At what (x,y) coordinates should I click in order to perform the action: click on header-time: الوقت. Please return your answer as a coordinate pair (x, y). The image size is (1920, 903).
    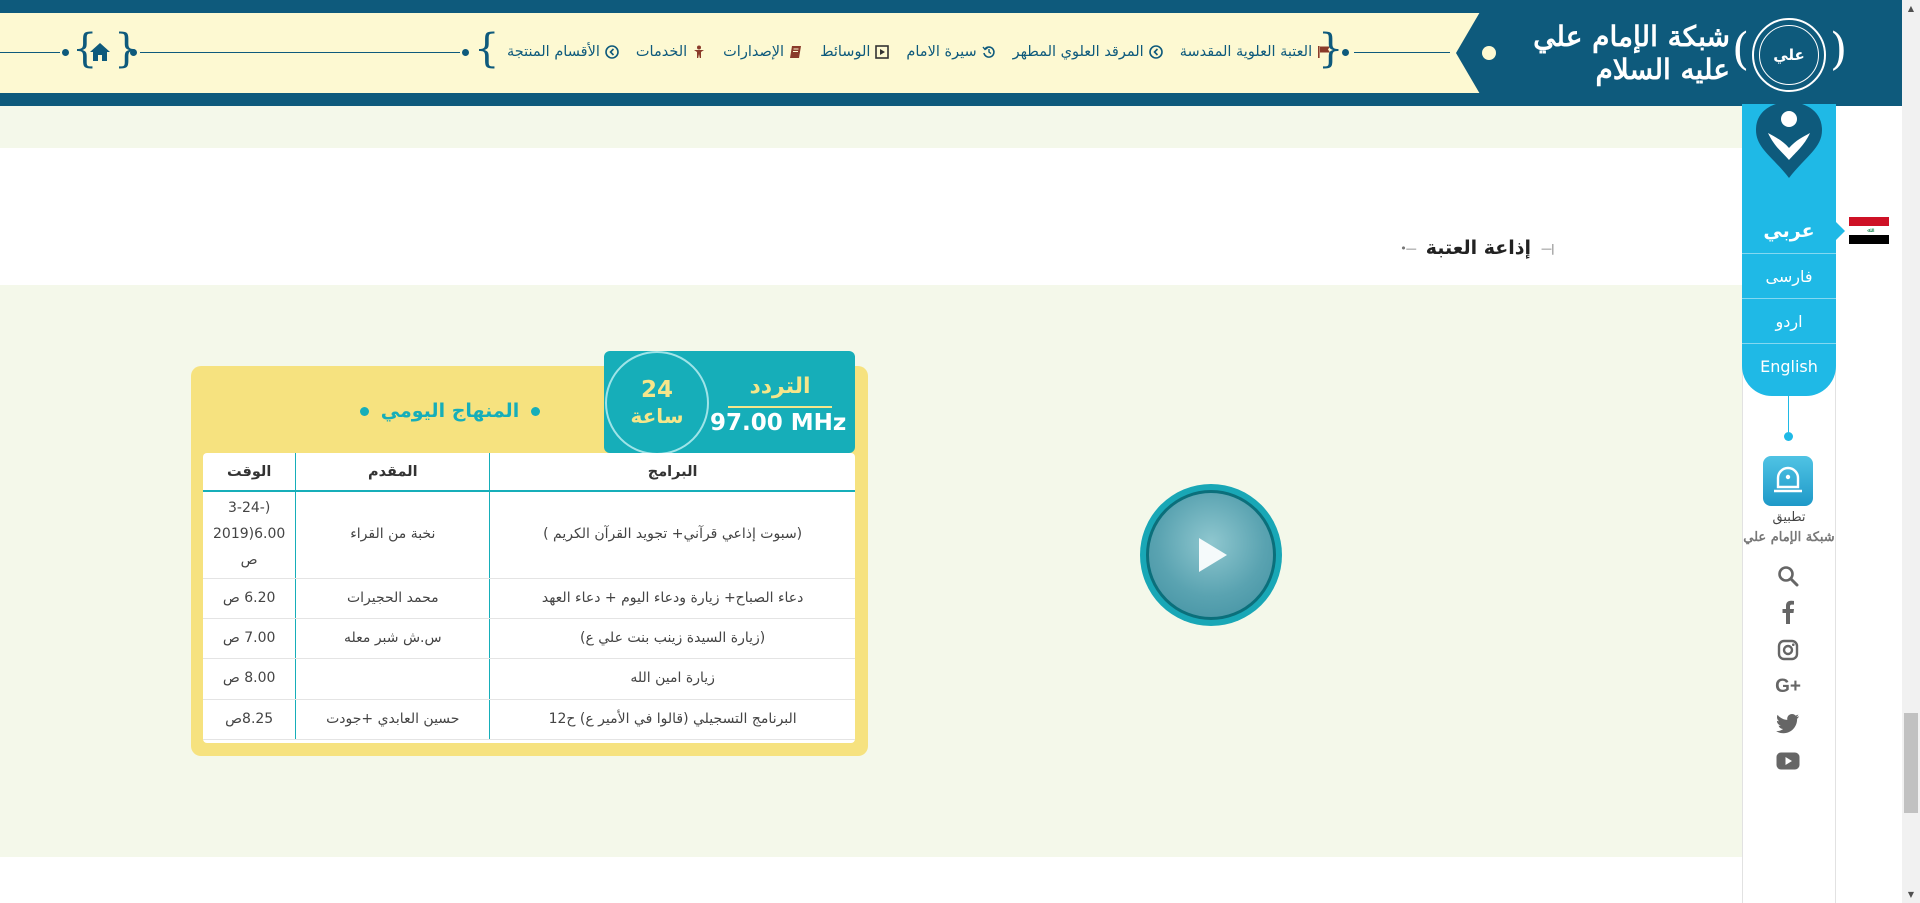
    Looking at the image, I should click on (249, 472).